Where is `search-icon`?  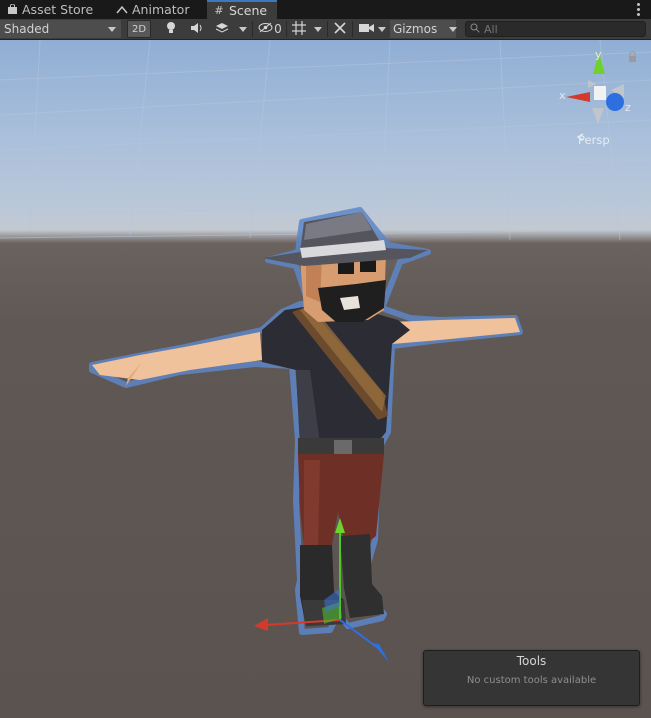 search-icon is located at coordinates (475, 29).